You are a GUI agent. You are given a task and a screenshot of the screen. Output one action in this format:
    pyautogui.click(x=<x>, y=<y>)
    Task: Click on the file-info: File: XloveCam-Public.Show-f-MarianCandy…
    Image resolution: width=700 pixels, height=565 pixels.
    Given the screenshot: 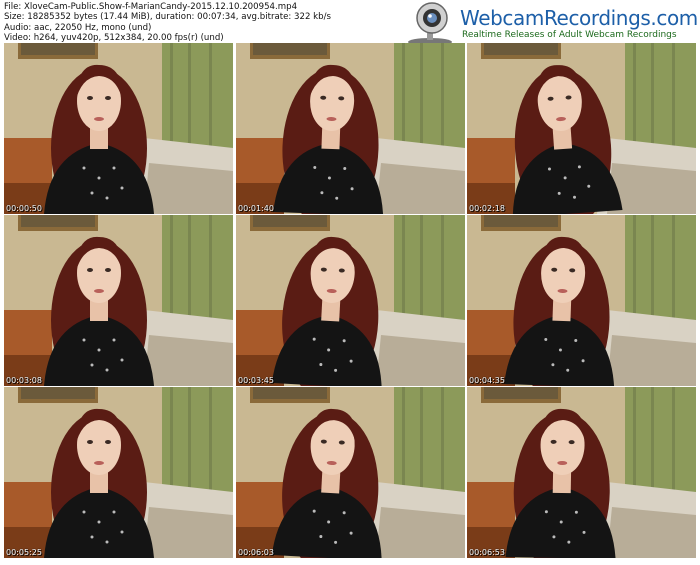 What is the action you would take?
    pyautogui.click(x=167, y=23)
    